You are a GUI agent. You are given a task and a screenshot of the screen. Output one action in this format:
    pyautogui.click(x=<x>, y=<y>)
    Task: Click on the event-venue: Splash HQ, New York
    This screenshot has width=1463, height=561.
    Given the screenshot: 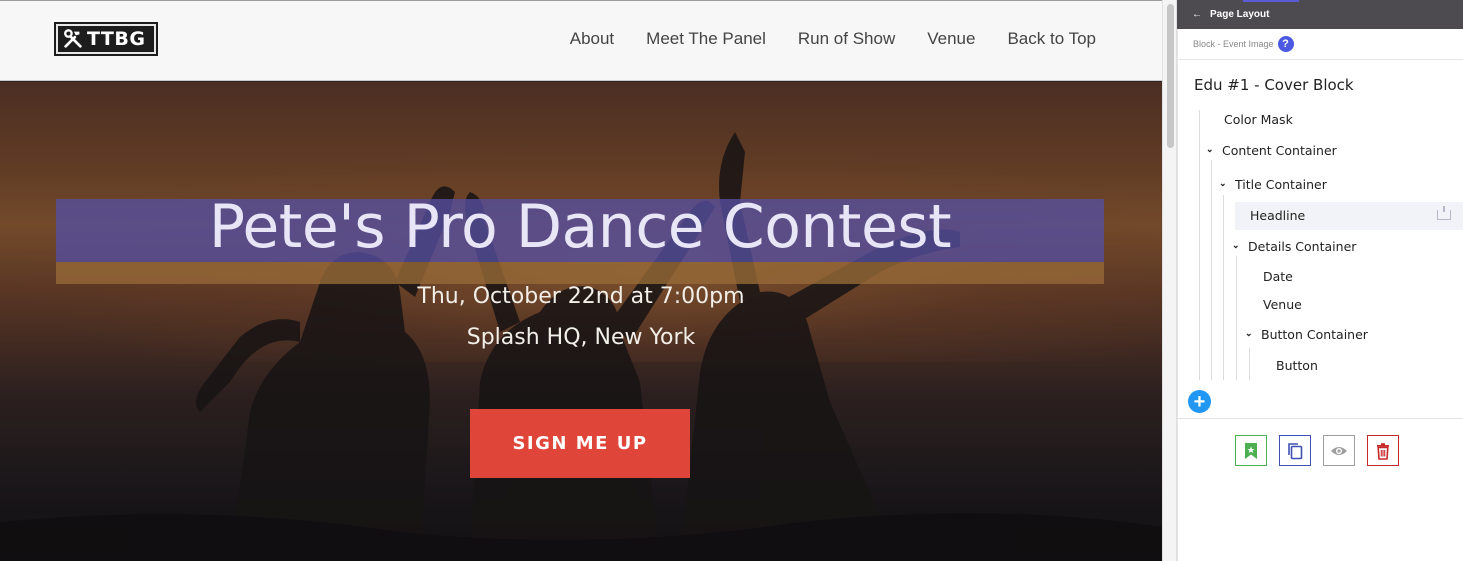 What is the action you would take?
    pyautogui.click(x=581, y=337)
    